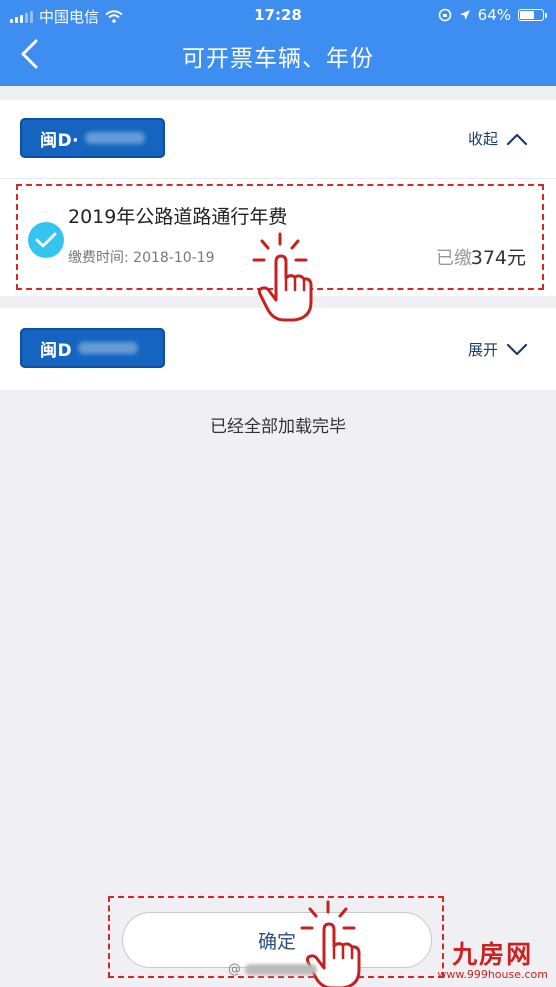 The image size is (556, 987). I want to click on license-plate: 闽D·, so click(92, 138).